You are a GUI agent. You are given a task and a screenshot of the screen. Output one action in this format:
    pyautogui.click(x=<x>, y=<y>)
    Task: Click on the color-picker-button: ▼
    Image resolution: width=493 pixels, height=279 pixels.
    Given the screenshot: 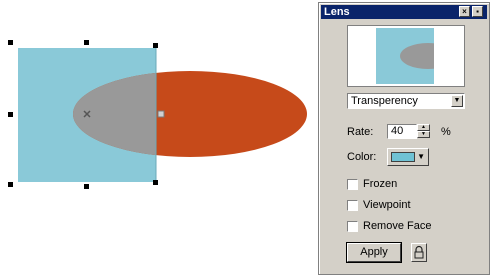 What is the action you would take?
    pyautogui.click(x=408, y=157)
    